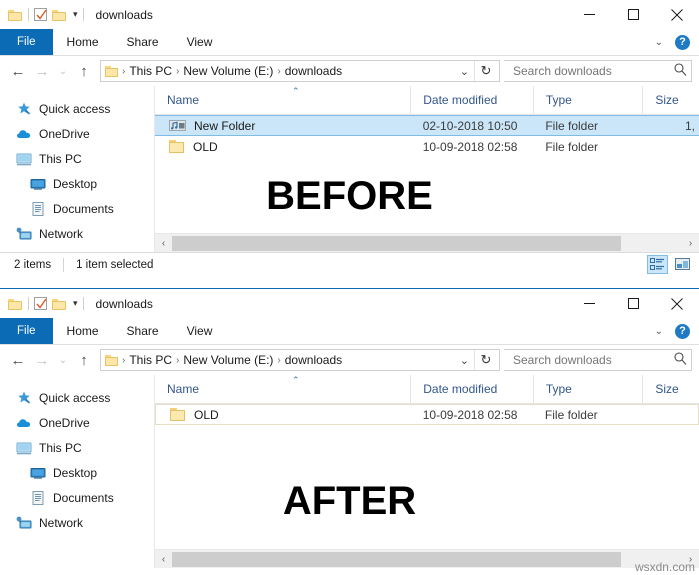 This screenshot has width=699, height=575. What do you see at coordinates (572, 125) in the screenshot?
I see `file-type-cell: File folder` at bounding box center [572, 125].